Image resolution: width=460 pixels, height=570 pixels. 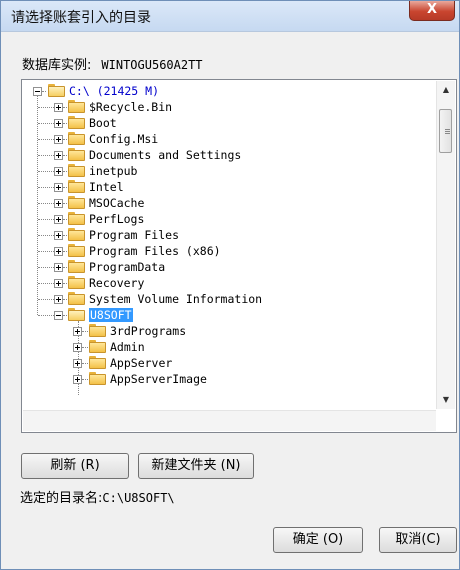 I want to click on refresh-button: 刷新 (R), so click(x=75, y=466).